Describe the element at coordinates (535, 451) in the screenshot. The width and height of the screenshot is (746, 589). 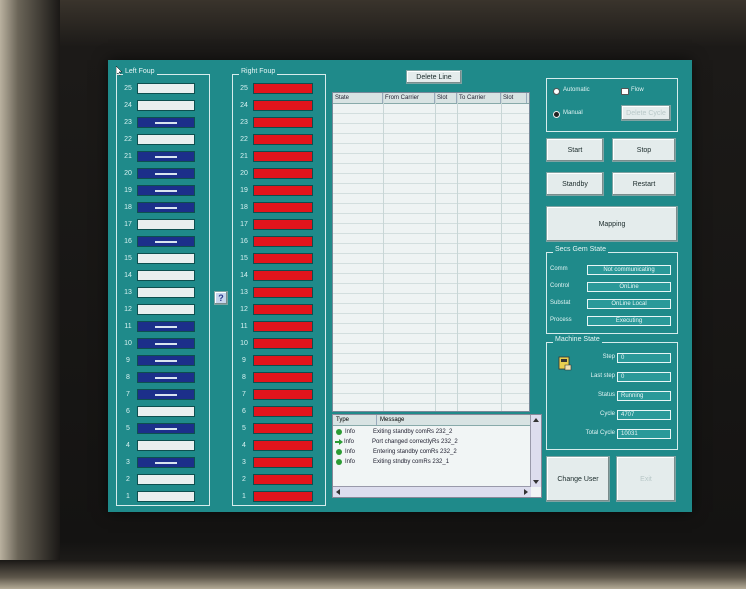
I see `log-vertical-scrollbar` at that location.